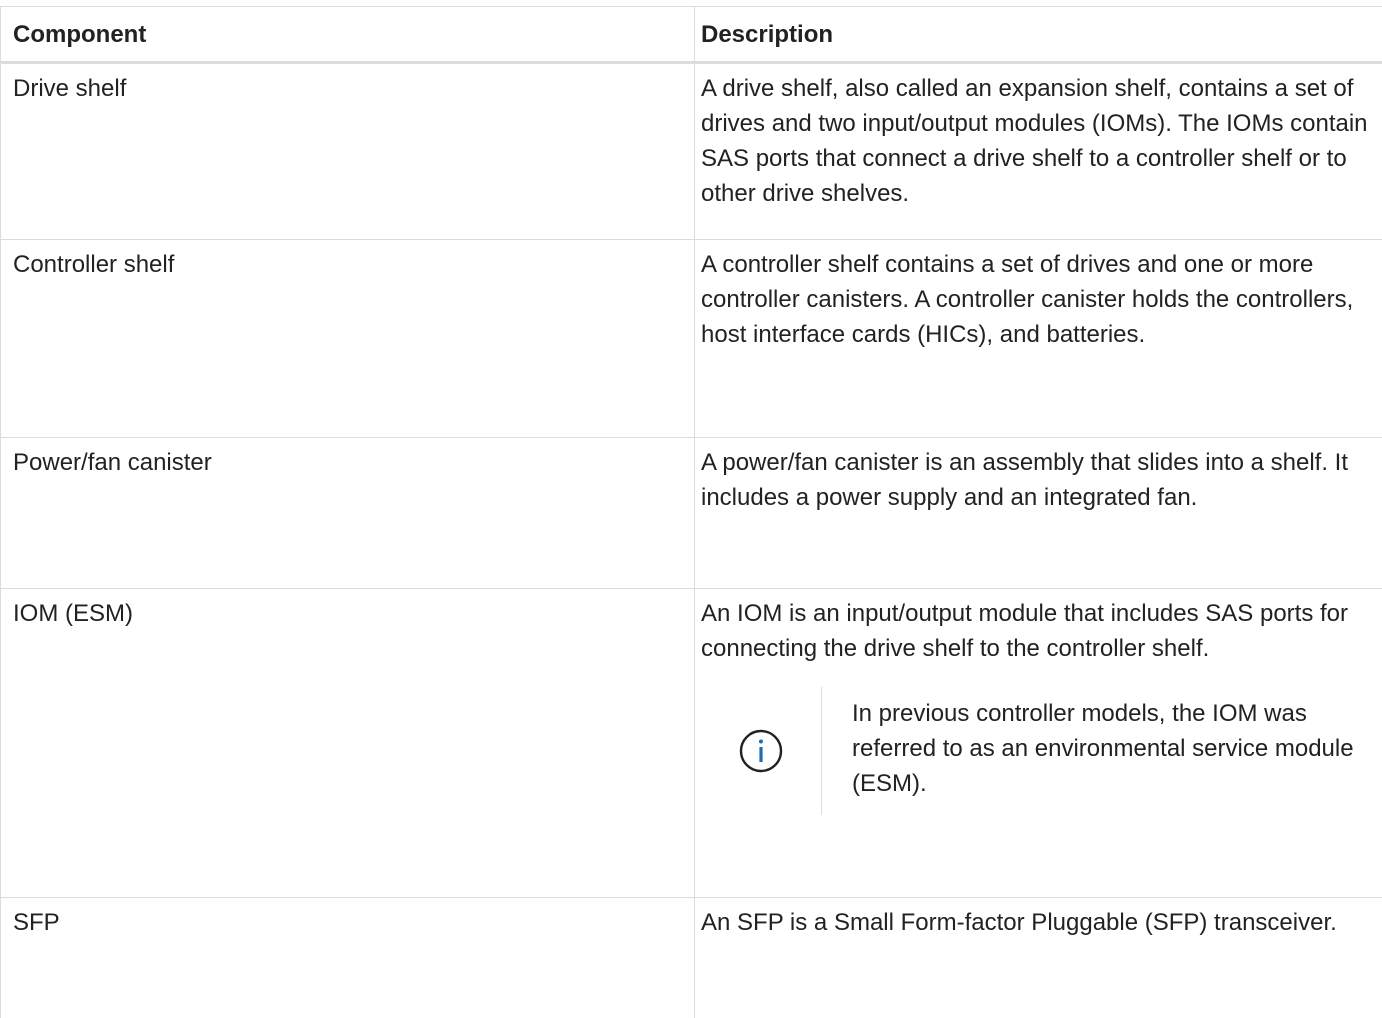  I want to click on component-cell: Drive shelf, so click(348, 151).